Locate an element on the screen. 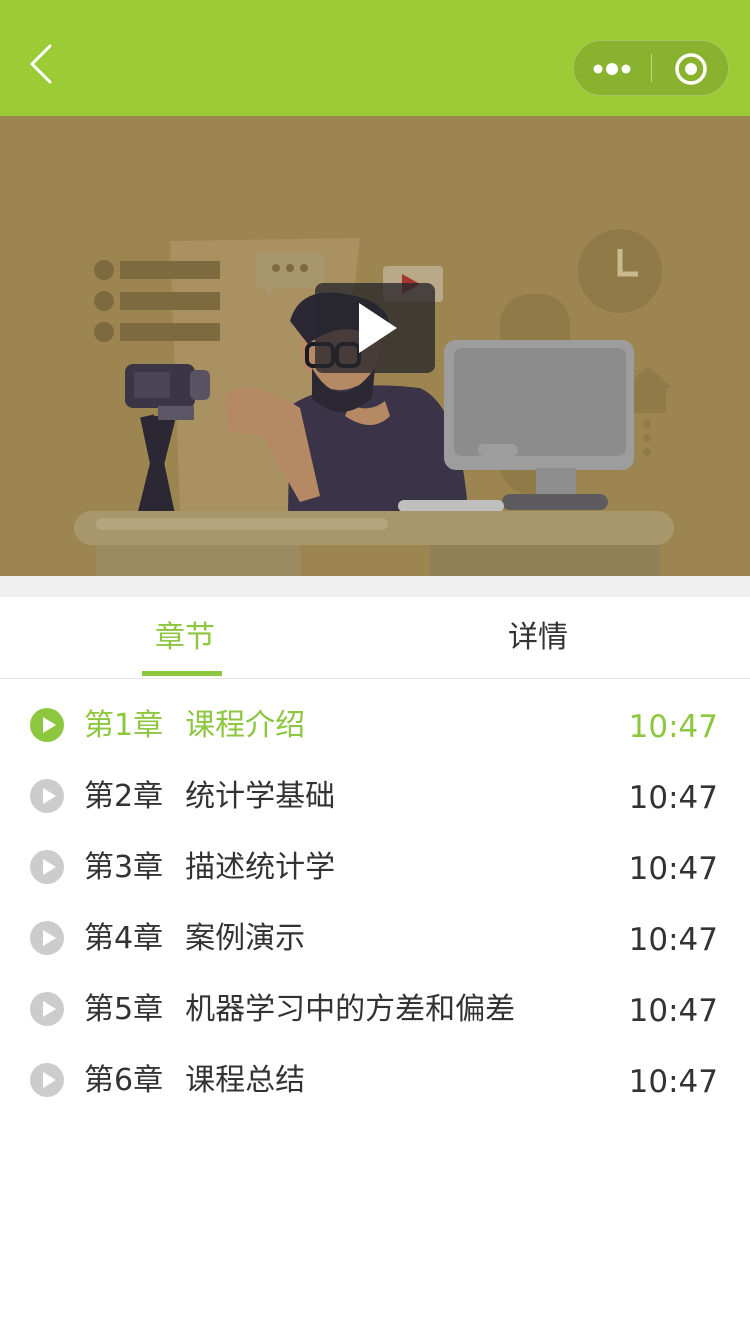 This screenshot has width=750, height=1334. chapter-title: 第4章 案例演示 is located at coordinates (194, 938).